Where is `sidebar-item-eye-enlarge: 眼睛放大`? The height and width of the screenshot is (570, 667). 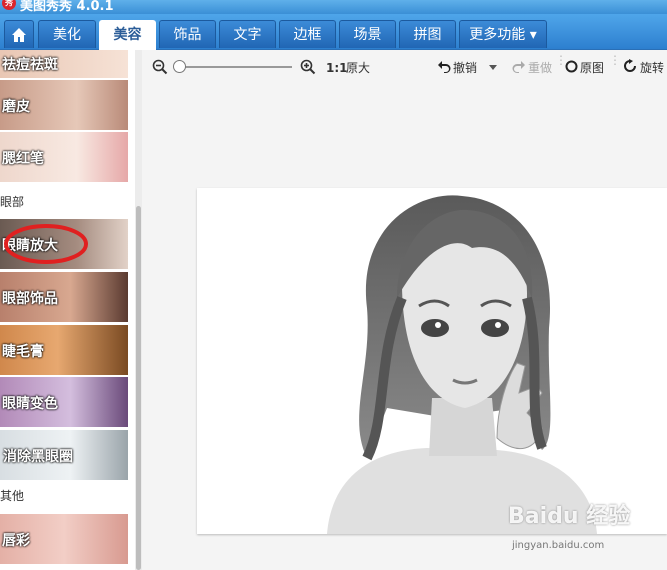
sidebar-item-eye-enlarge: 眼睛放大 is located at coordinates (64, 244).